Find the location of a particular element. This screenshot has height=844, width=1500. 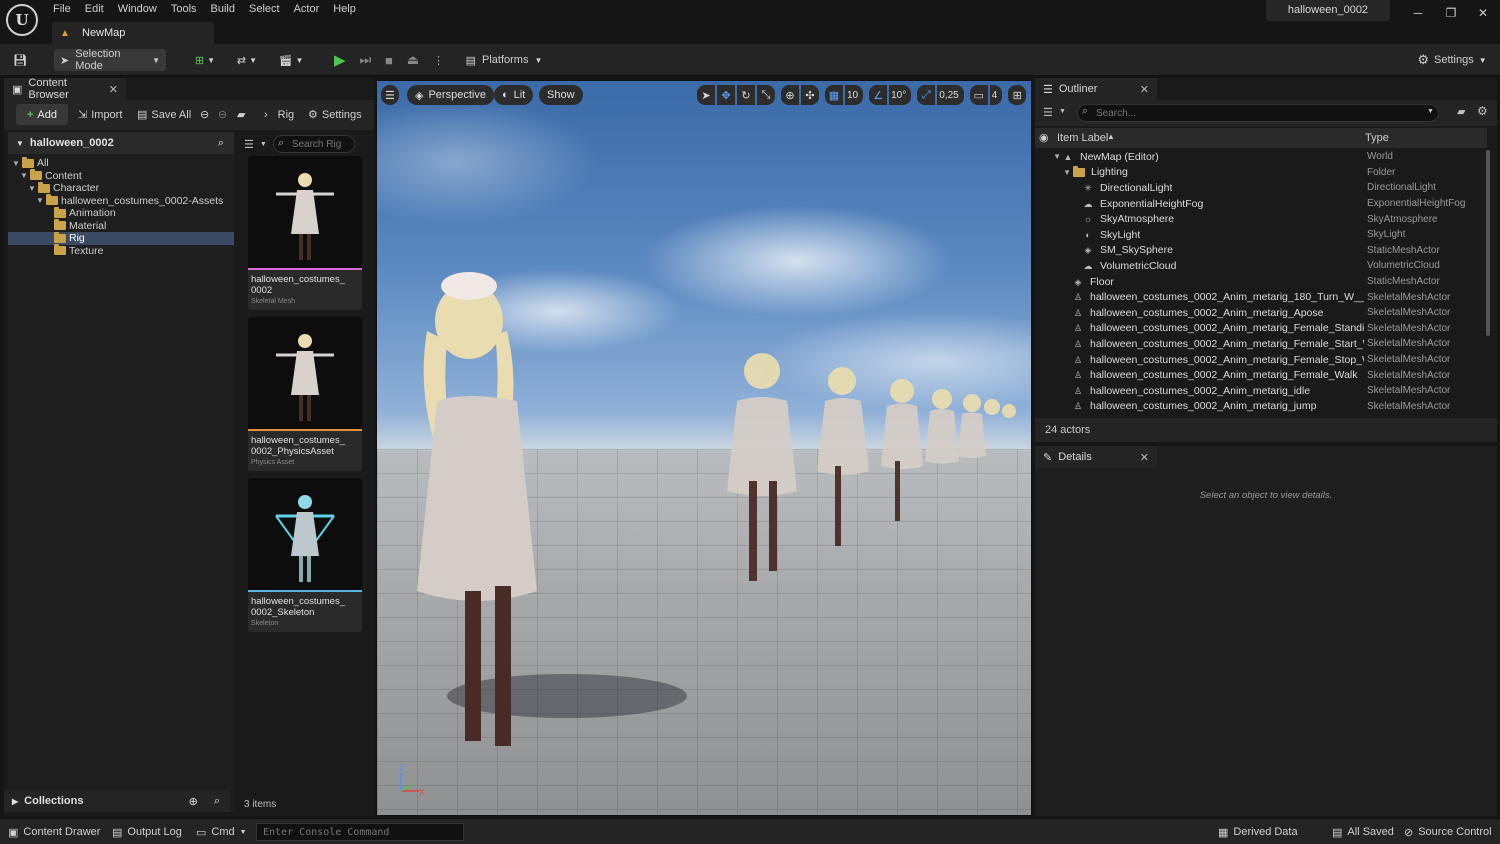

history-back-button: ⊖ is located at coordinates (204, 114).